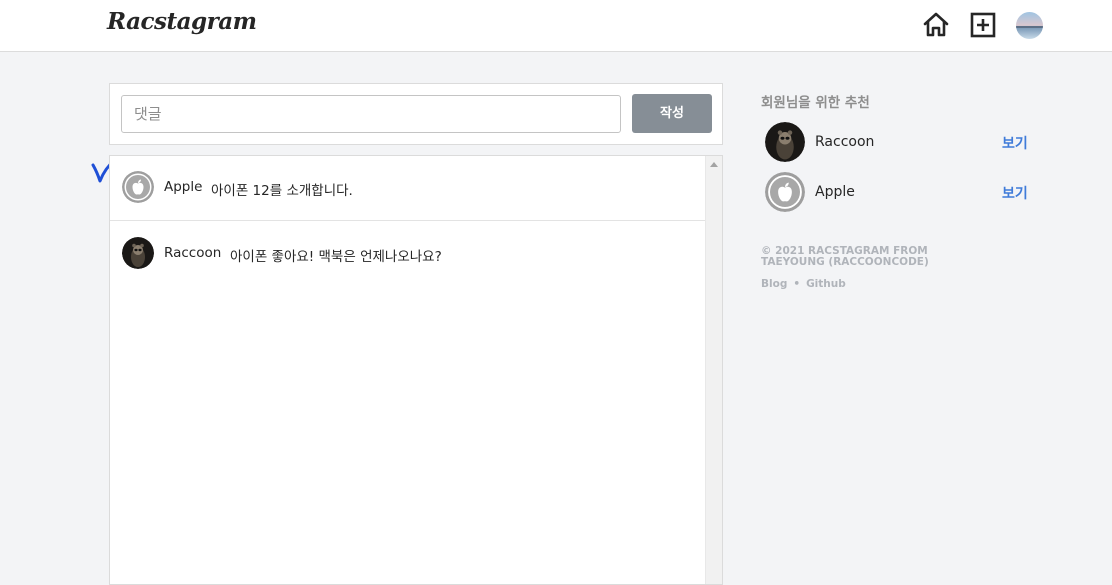 The height and width of the screenshot is (585, 1112). Describe the element at coordinates (192, 253) in the screenshot. I see `comment-author: Raccoon` at that location.